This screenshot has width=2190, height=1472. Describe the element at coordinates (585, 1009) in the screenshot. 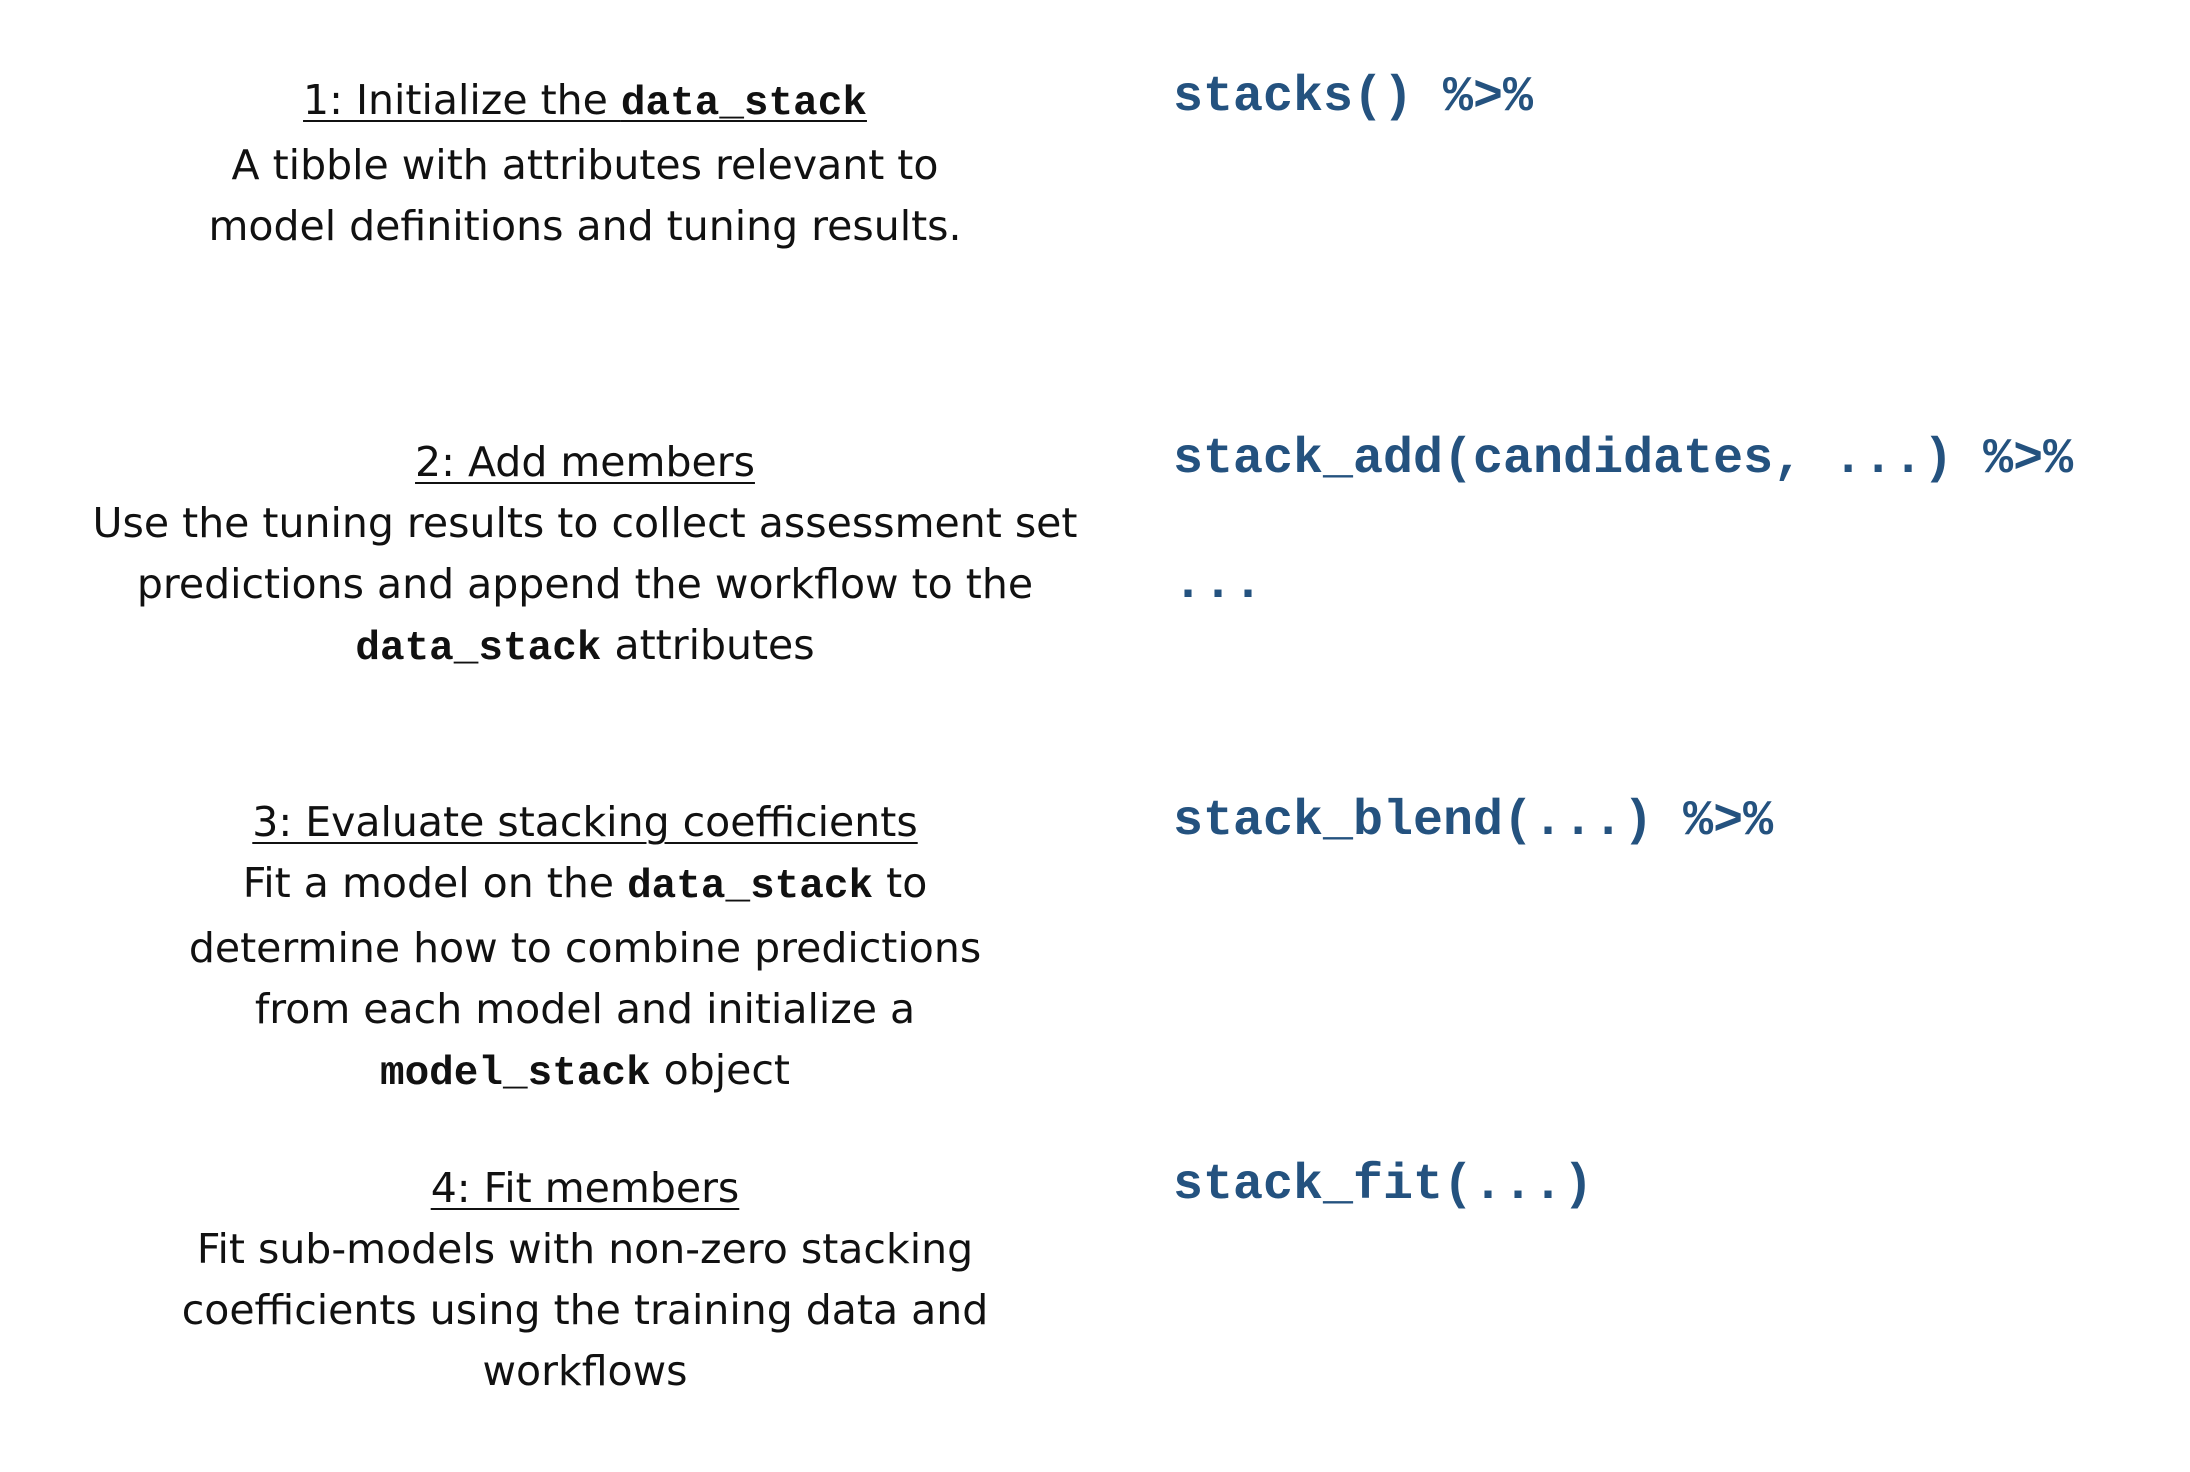

I see `step-3-desc-line-3: from each model and initialize a` at that location.